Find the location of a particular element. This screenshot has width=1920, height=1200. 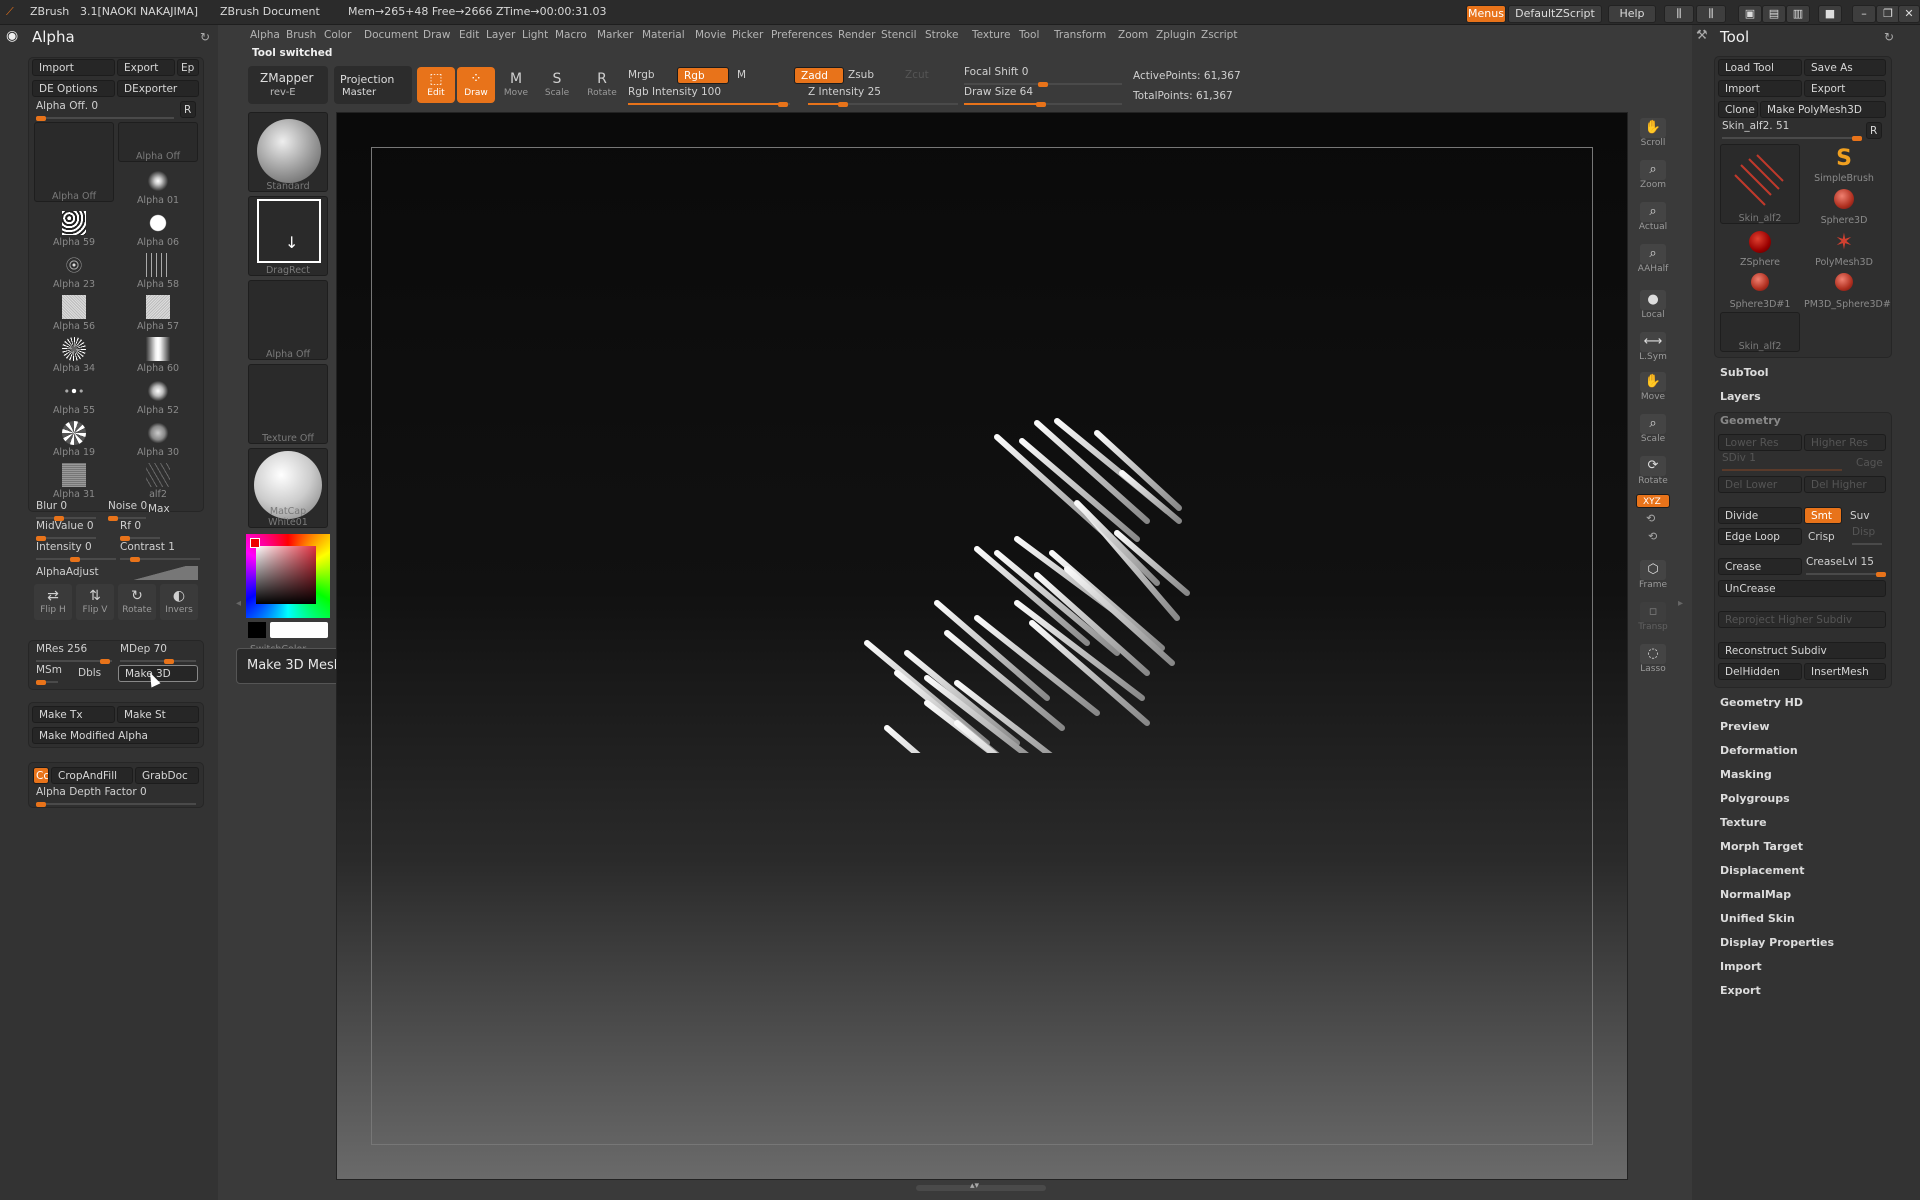

window-cascade-icon: ▤ is located at coordinates (1774, 14).